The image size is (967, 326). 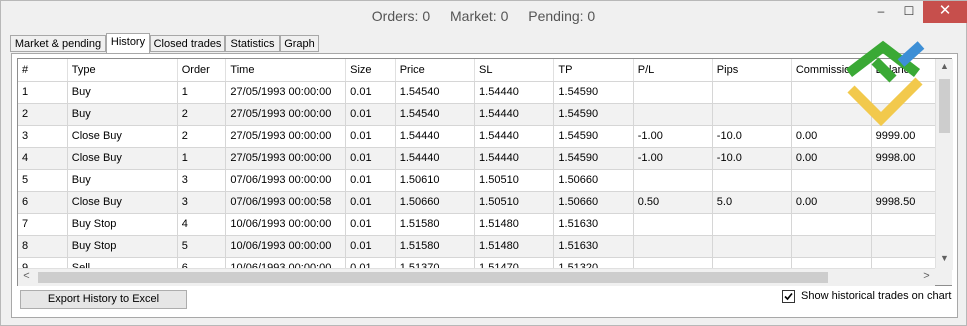 What do you see at coordinates (514, 70) in the screenshot?
I see `column-header: SL` at bounding box center [514, 70].